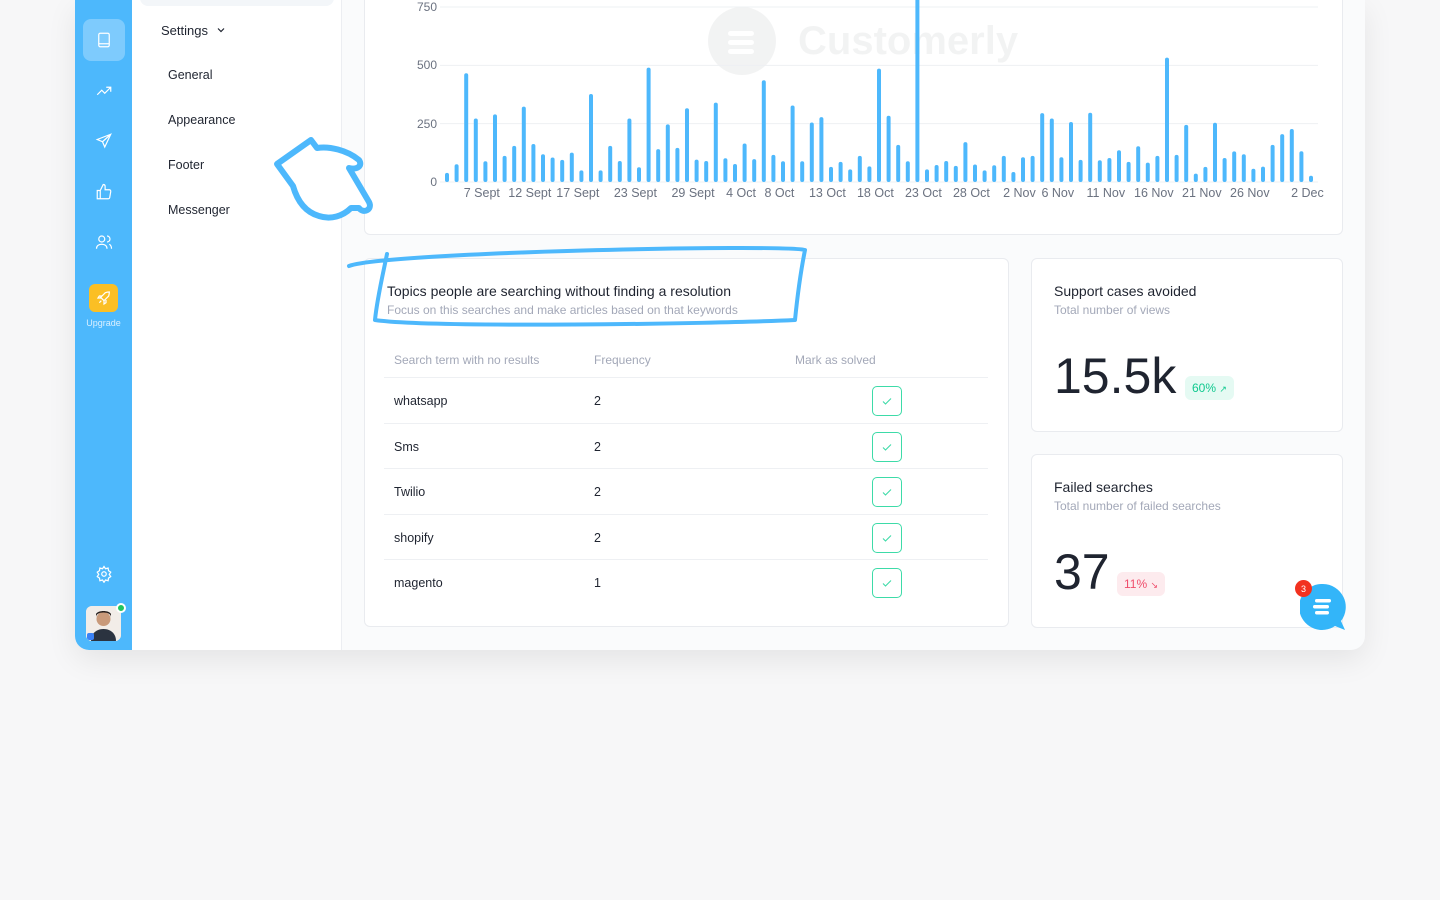  Describe the element at coordinates (1321, 605) in the screenshot. I see `chat-widget-button: 3` at that location.